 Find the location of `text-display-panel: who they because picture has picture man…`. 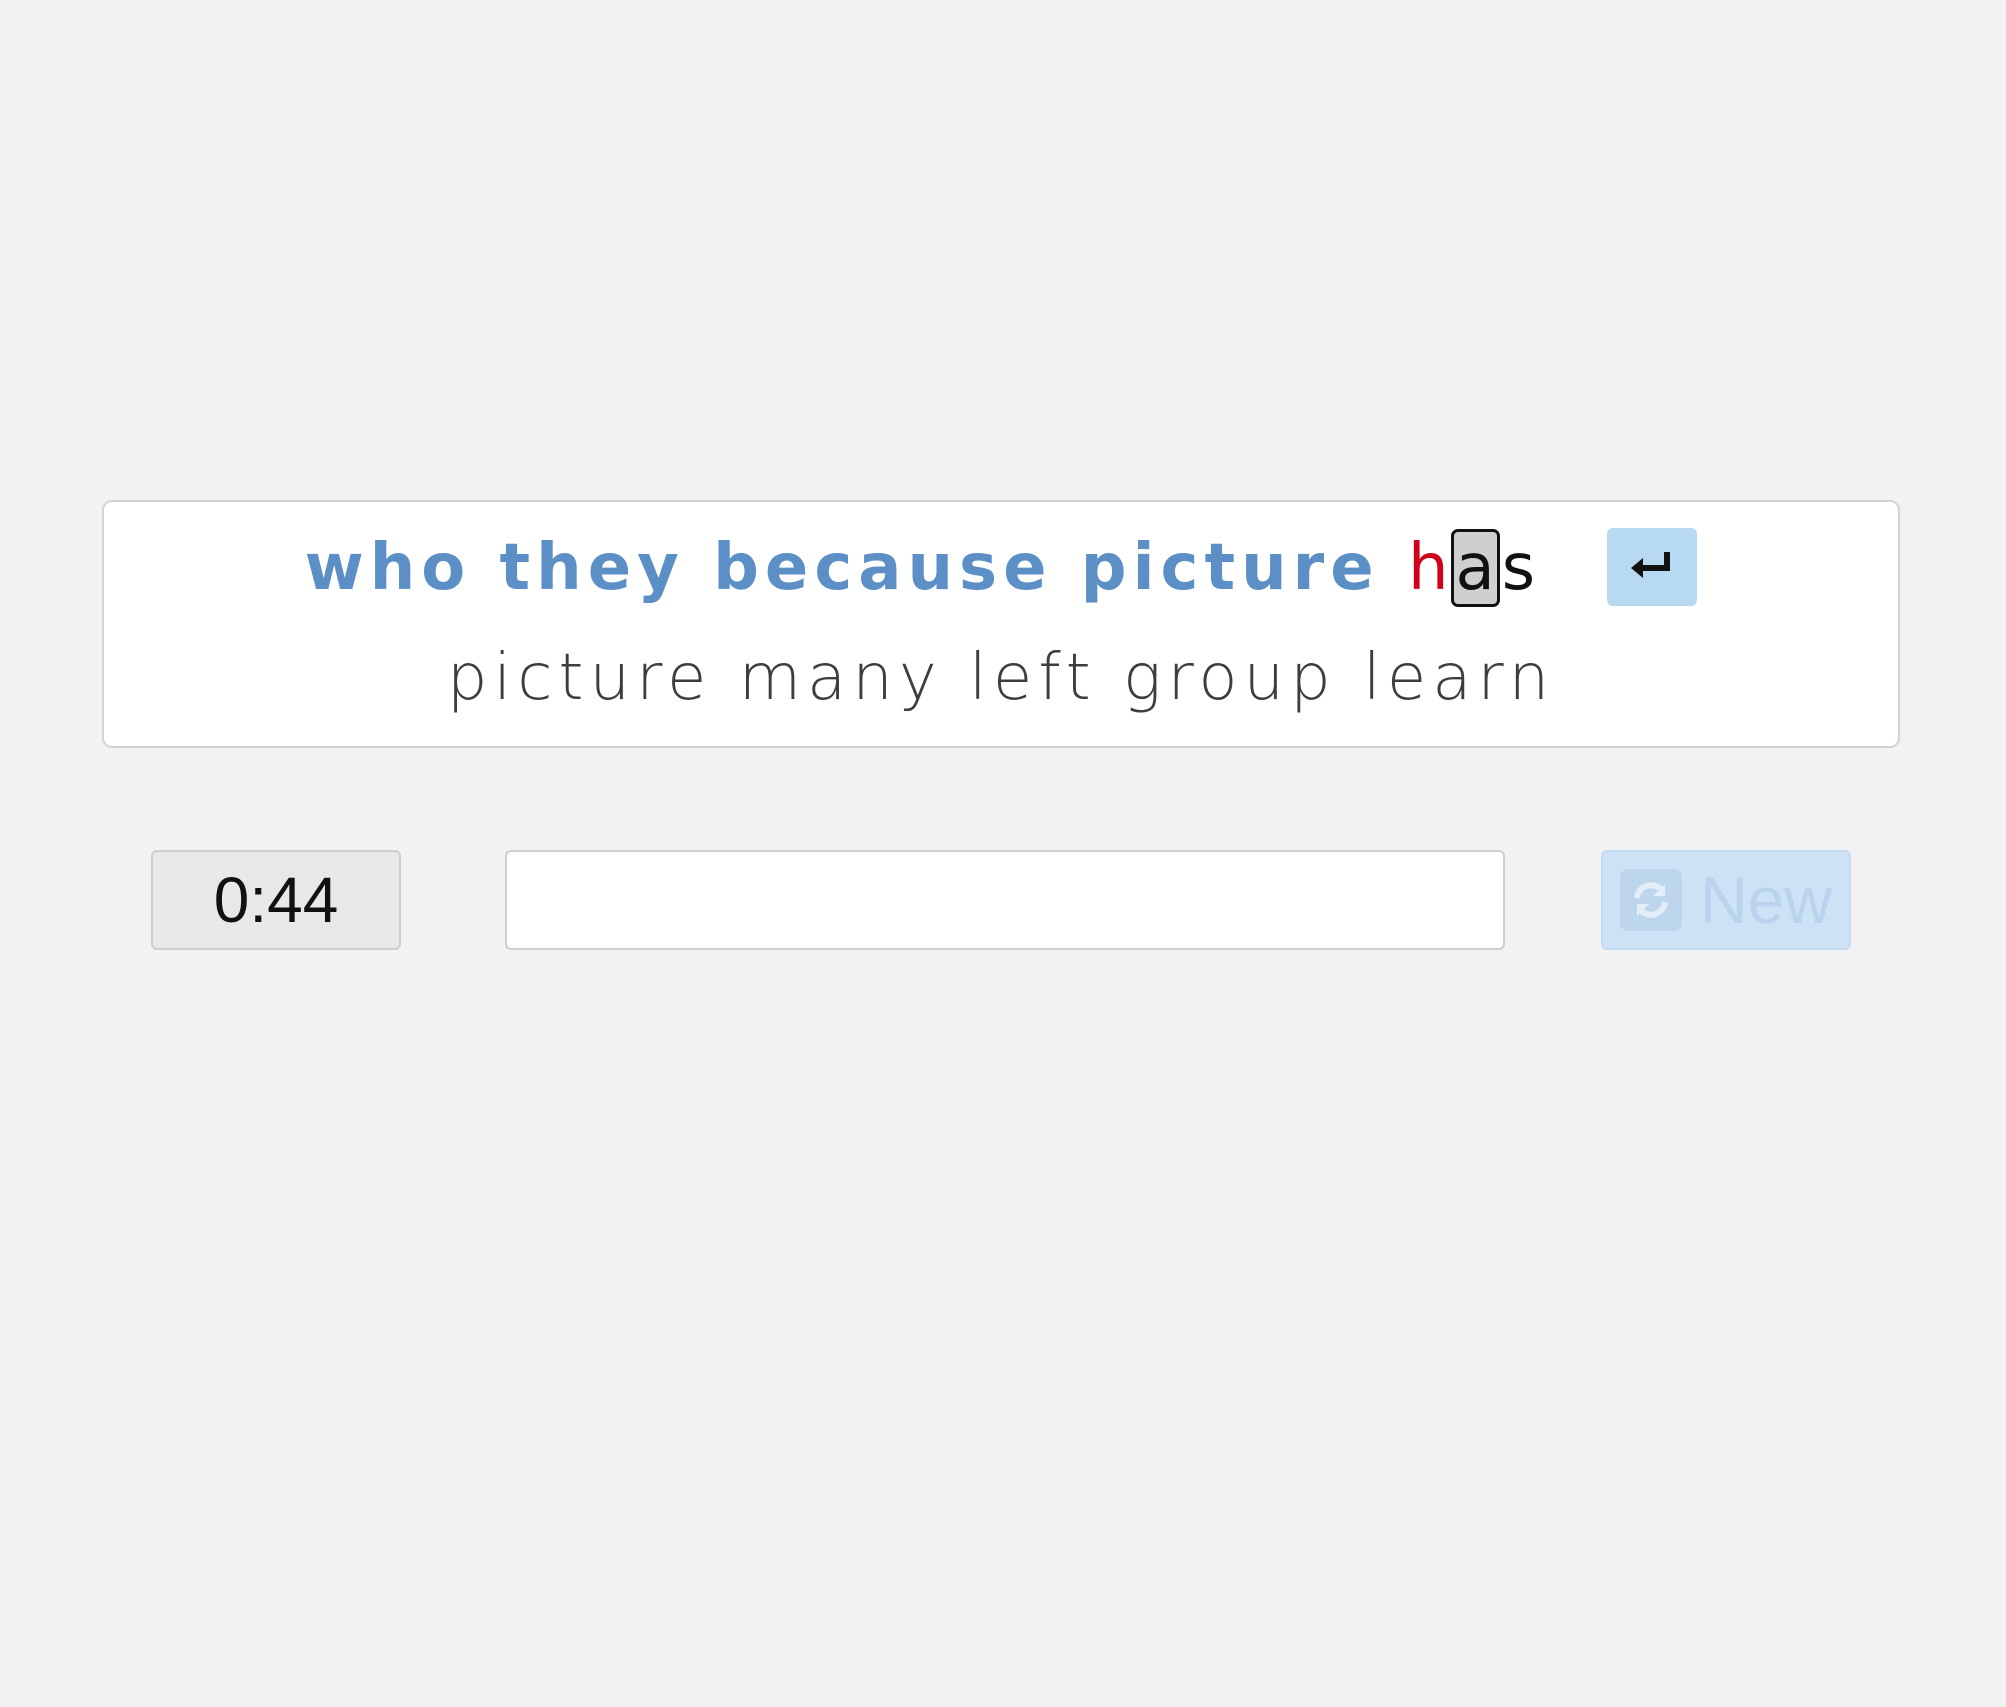

text-display-panel: who they because picture has picture man… is located at coordinates (1001, 624).